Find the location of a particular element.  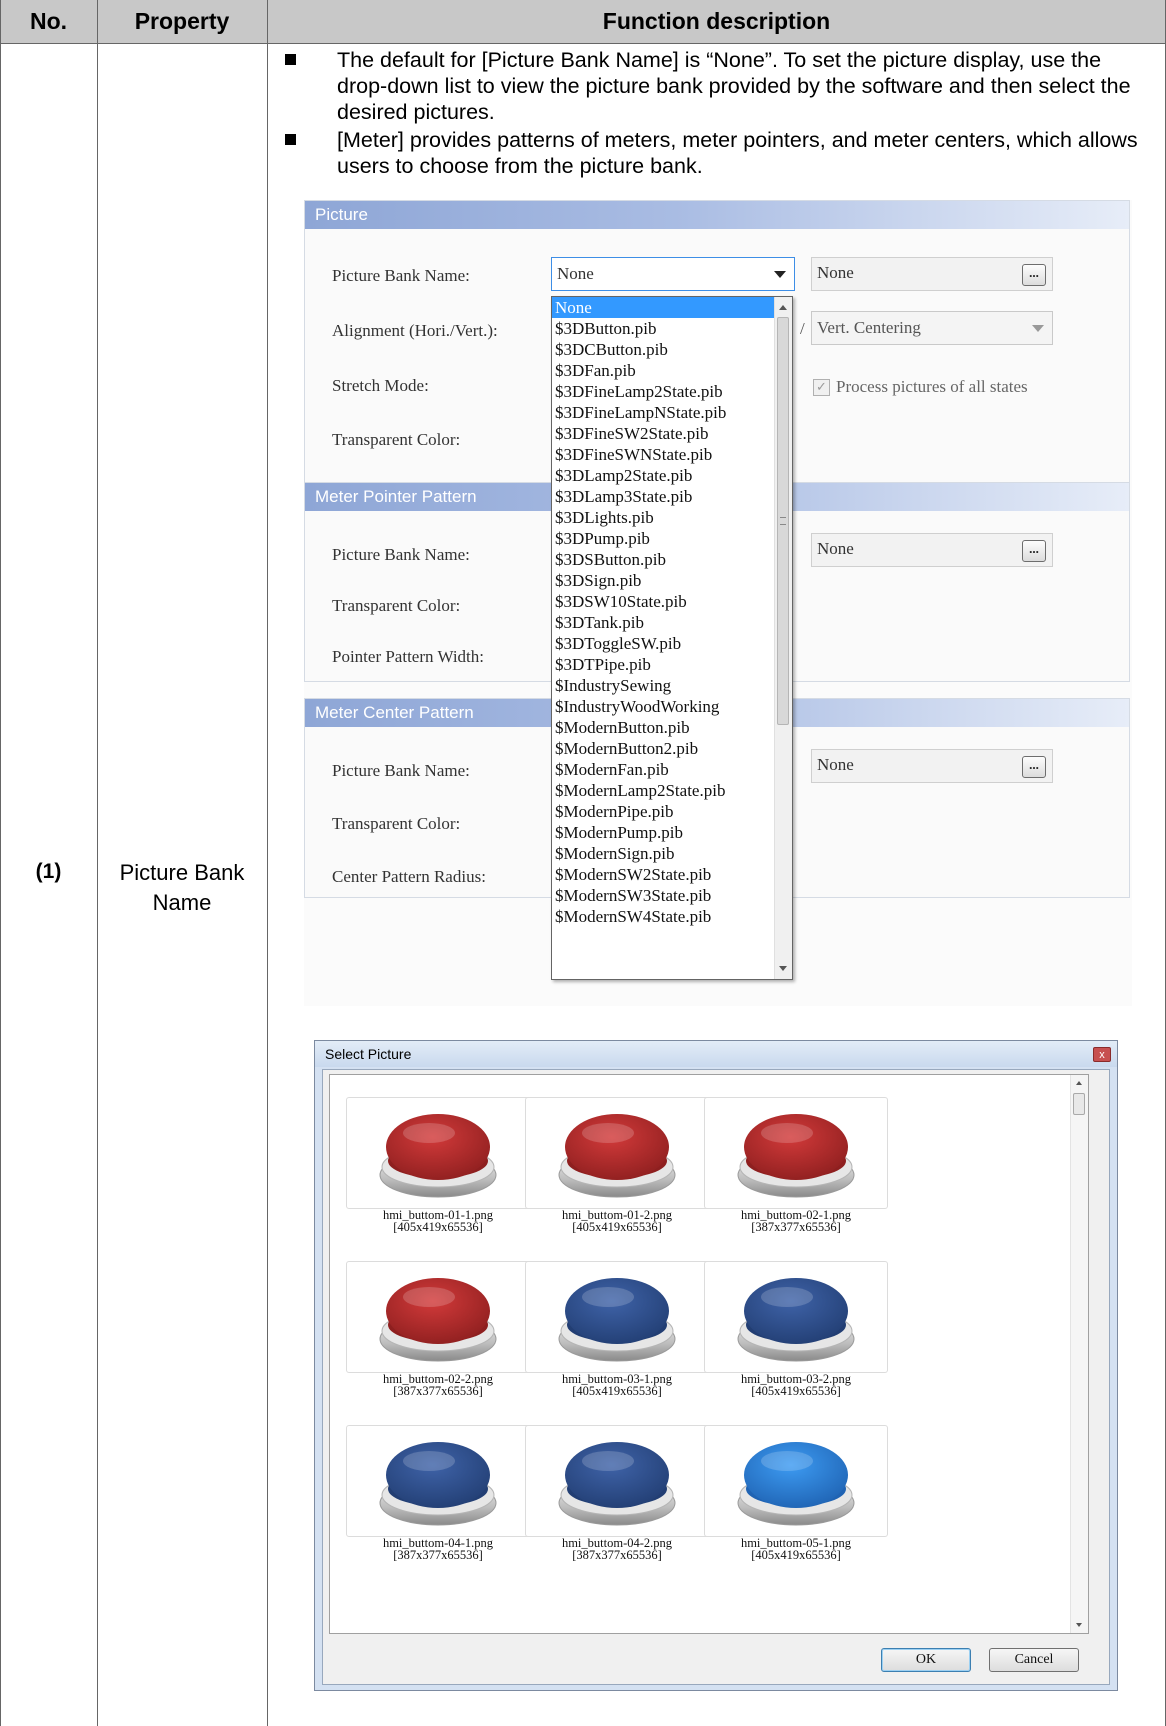

dropdown-item: $3DLamp2State.pib is located at coordinates (672, 475).